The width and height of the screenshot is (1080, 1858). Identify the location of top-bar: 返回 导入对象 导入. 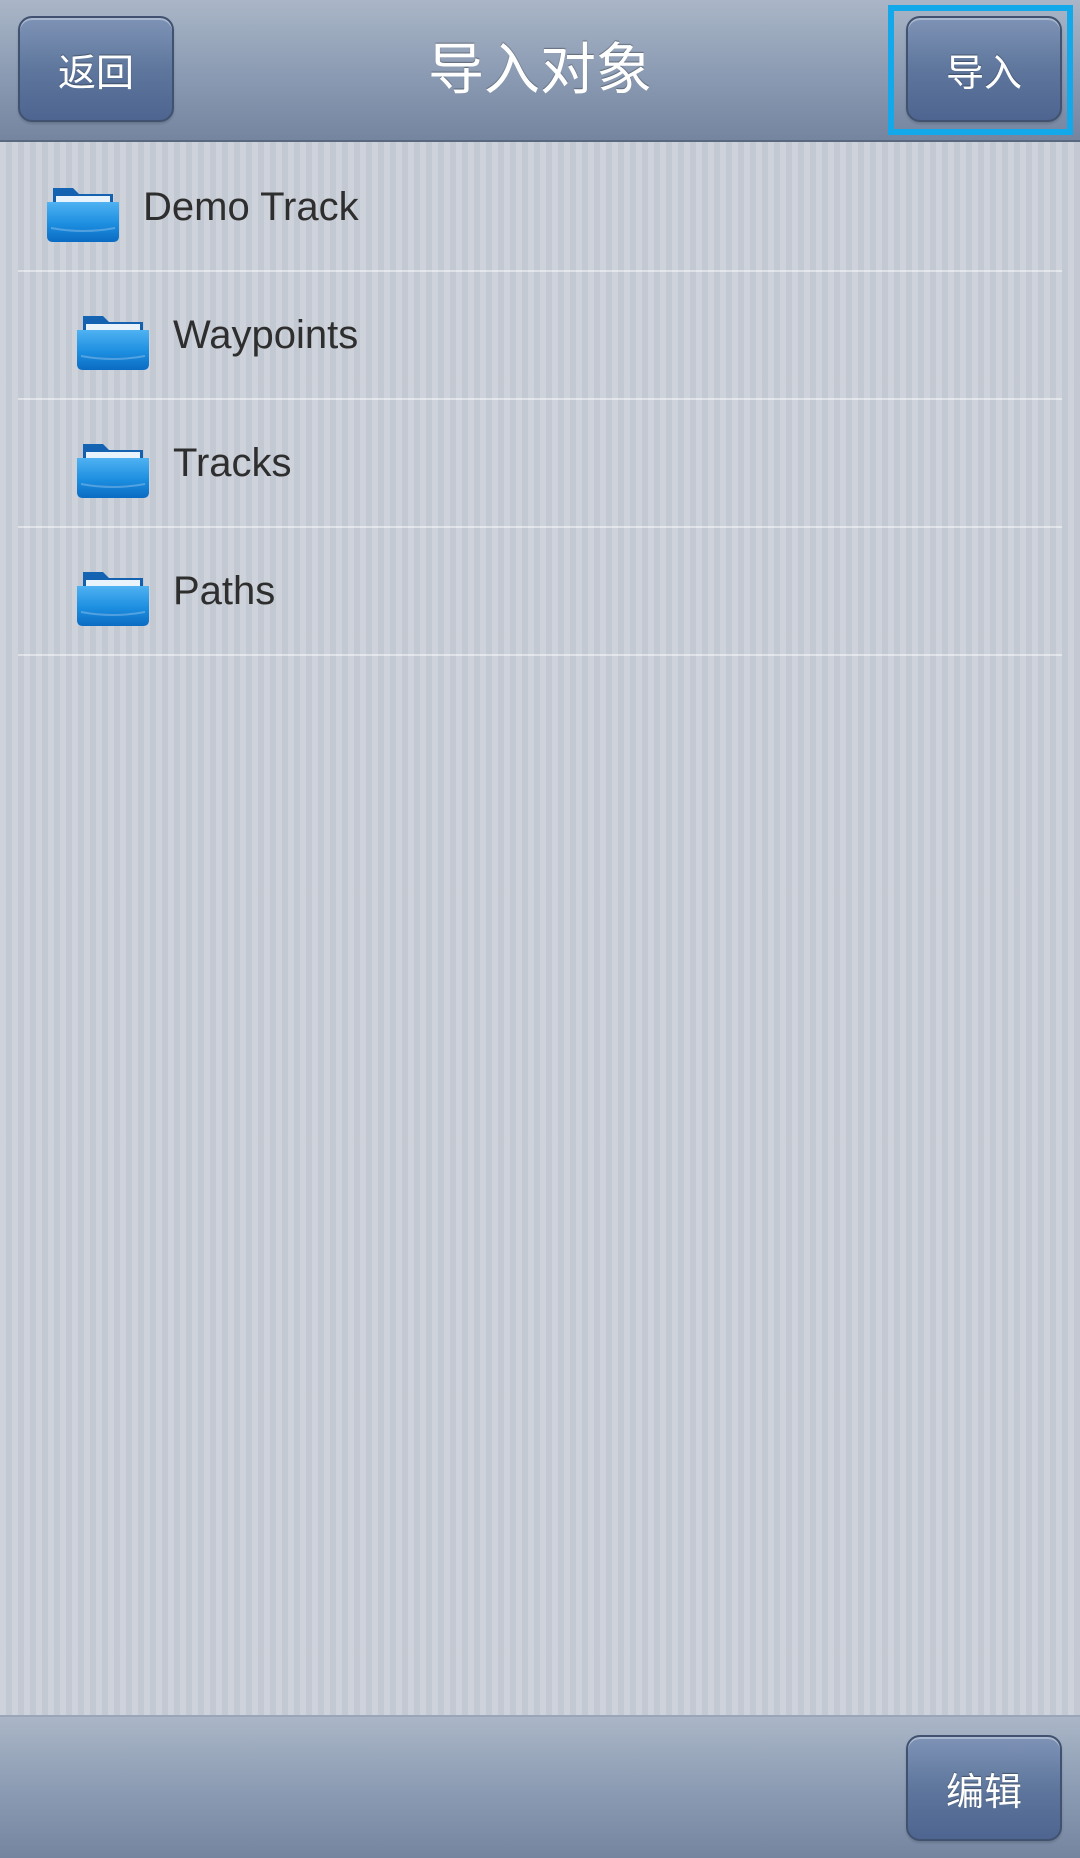
(540, 71).